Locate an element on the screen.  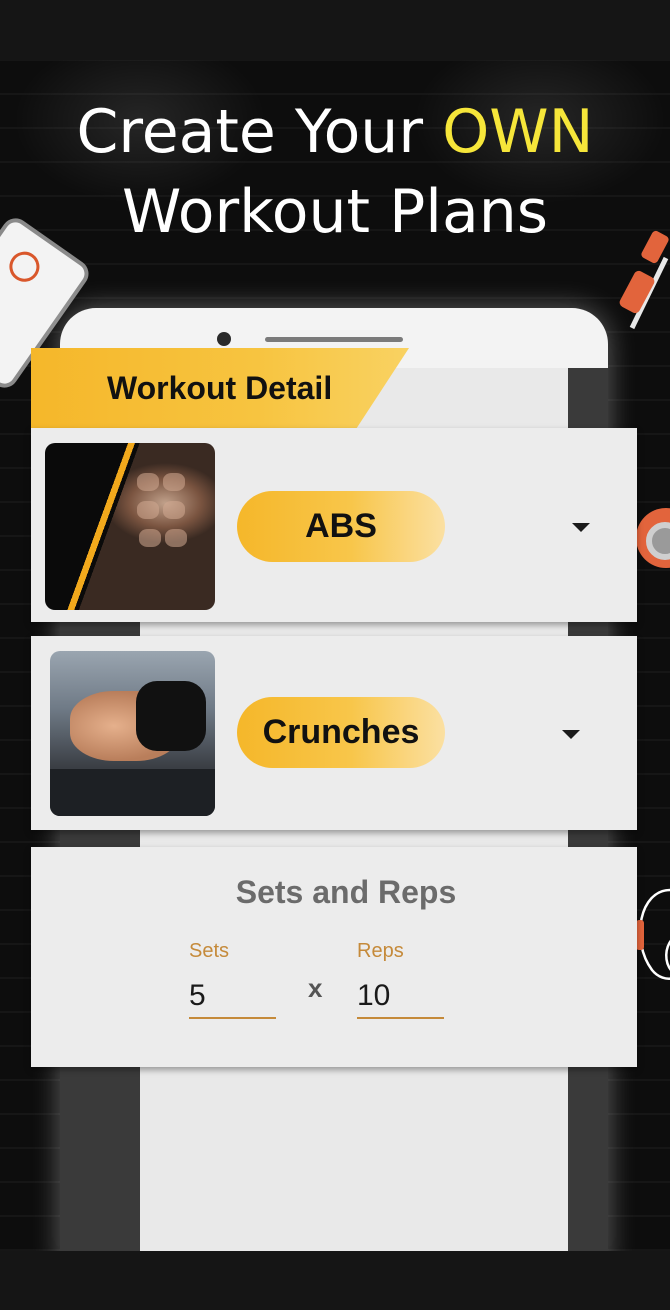
sets-input-underline is located at coordinates (232, 1018).